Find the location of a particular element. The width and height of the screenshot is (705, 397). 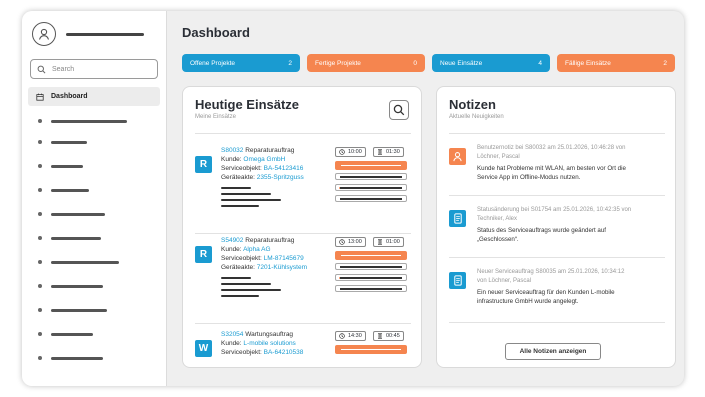

page-title: Dashboard is located at coordinates (216, 32).